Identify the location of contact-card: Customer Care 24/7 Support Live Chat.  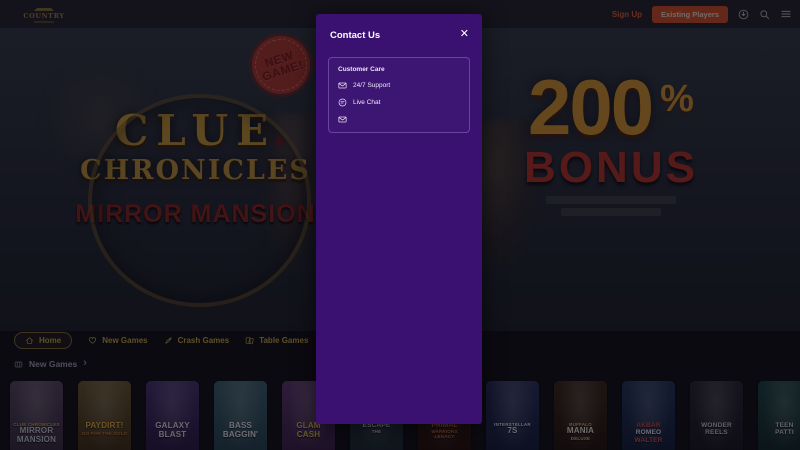
(399, 95).